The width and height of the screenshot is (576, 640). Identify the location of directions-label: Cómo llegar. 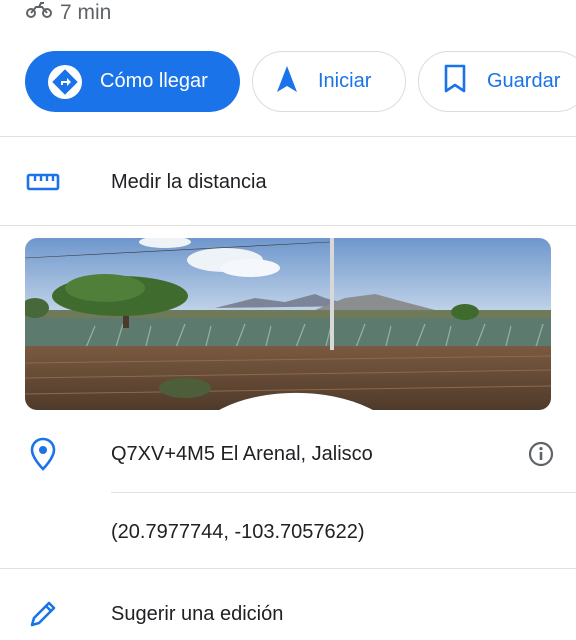
(154, 81).